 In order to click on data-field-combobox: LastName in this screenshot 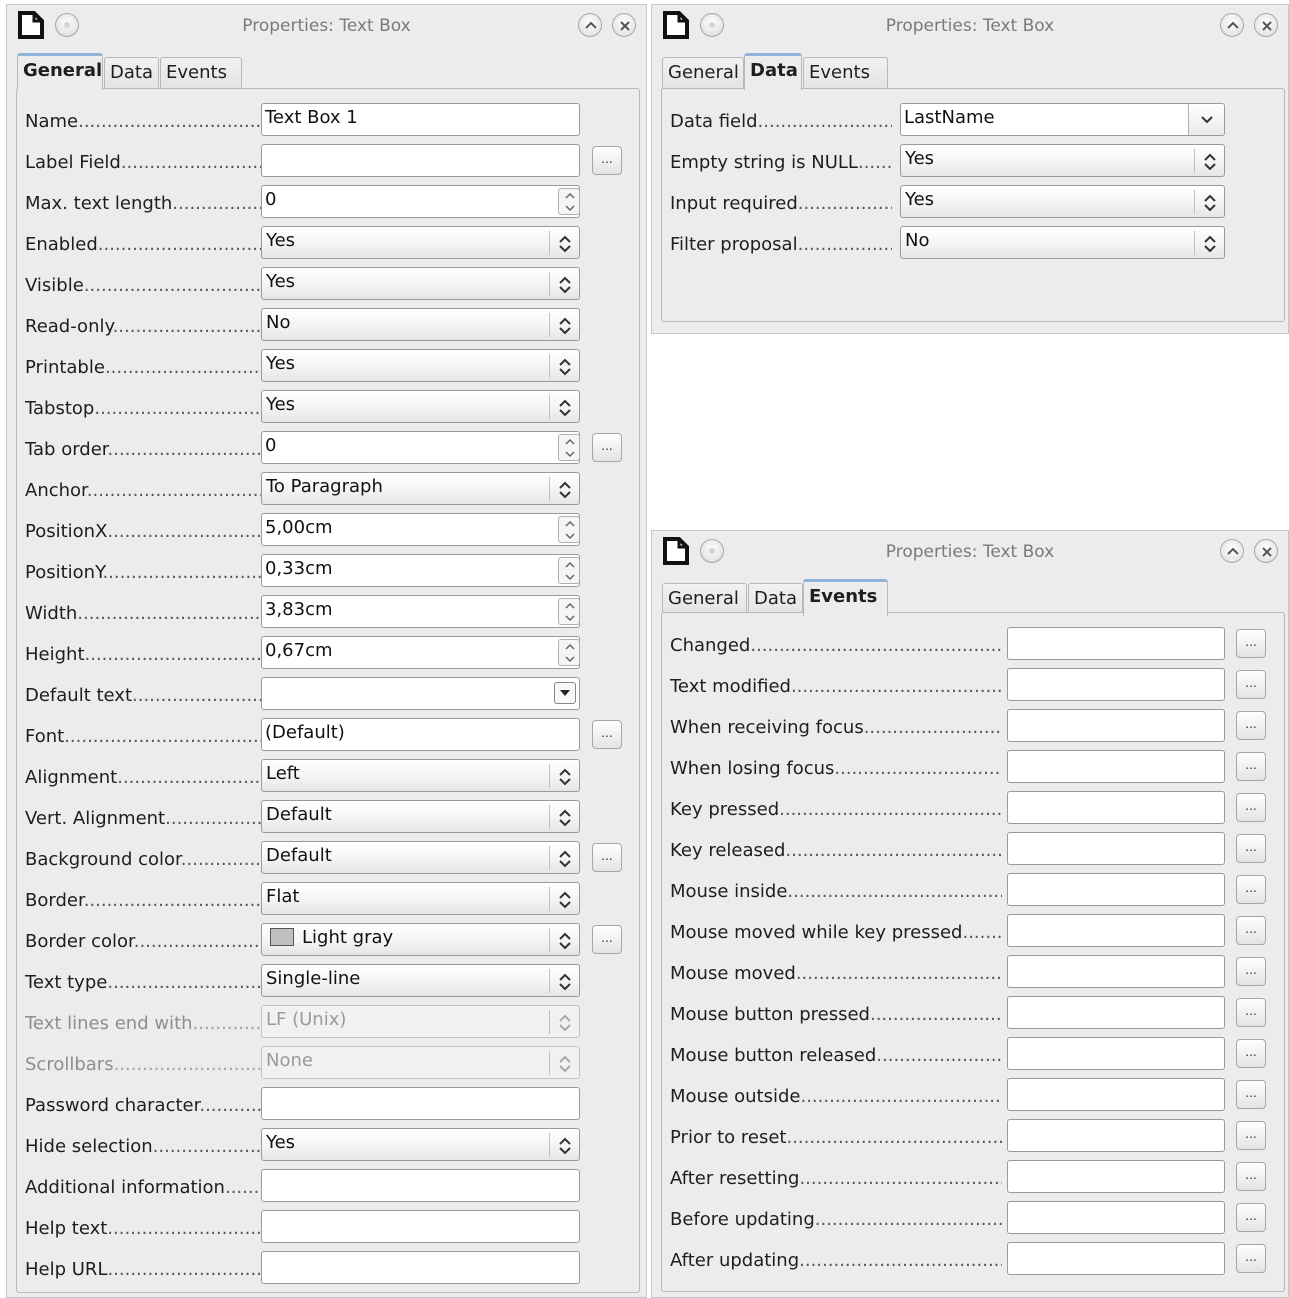, I will do `click(1062, 119)`.